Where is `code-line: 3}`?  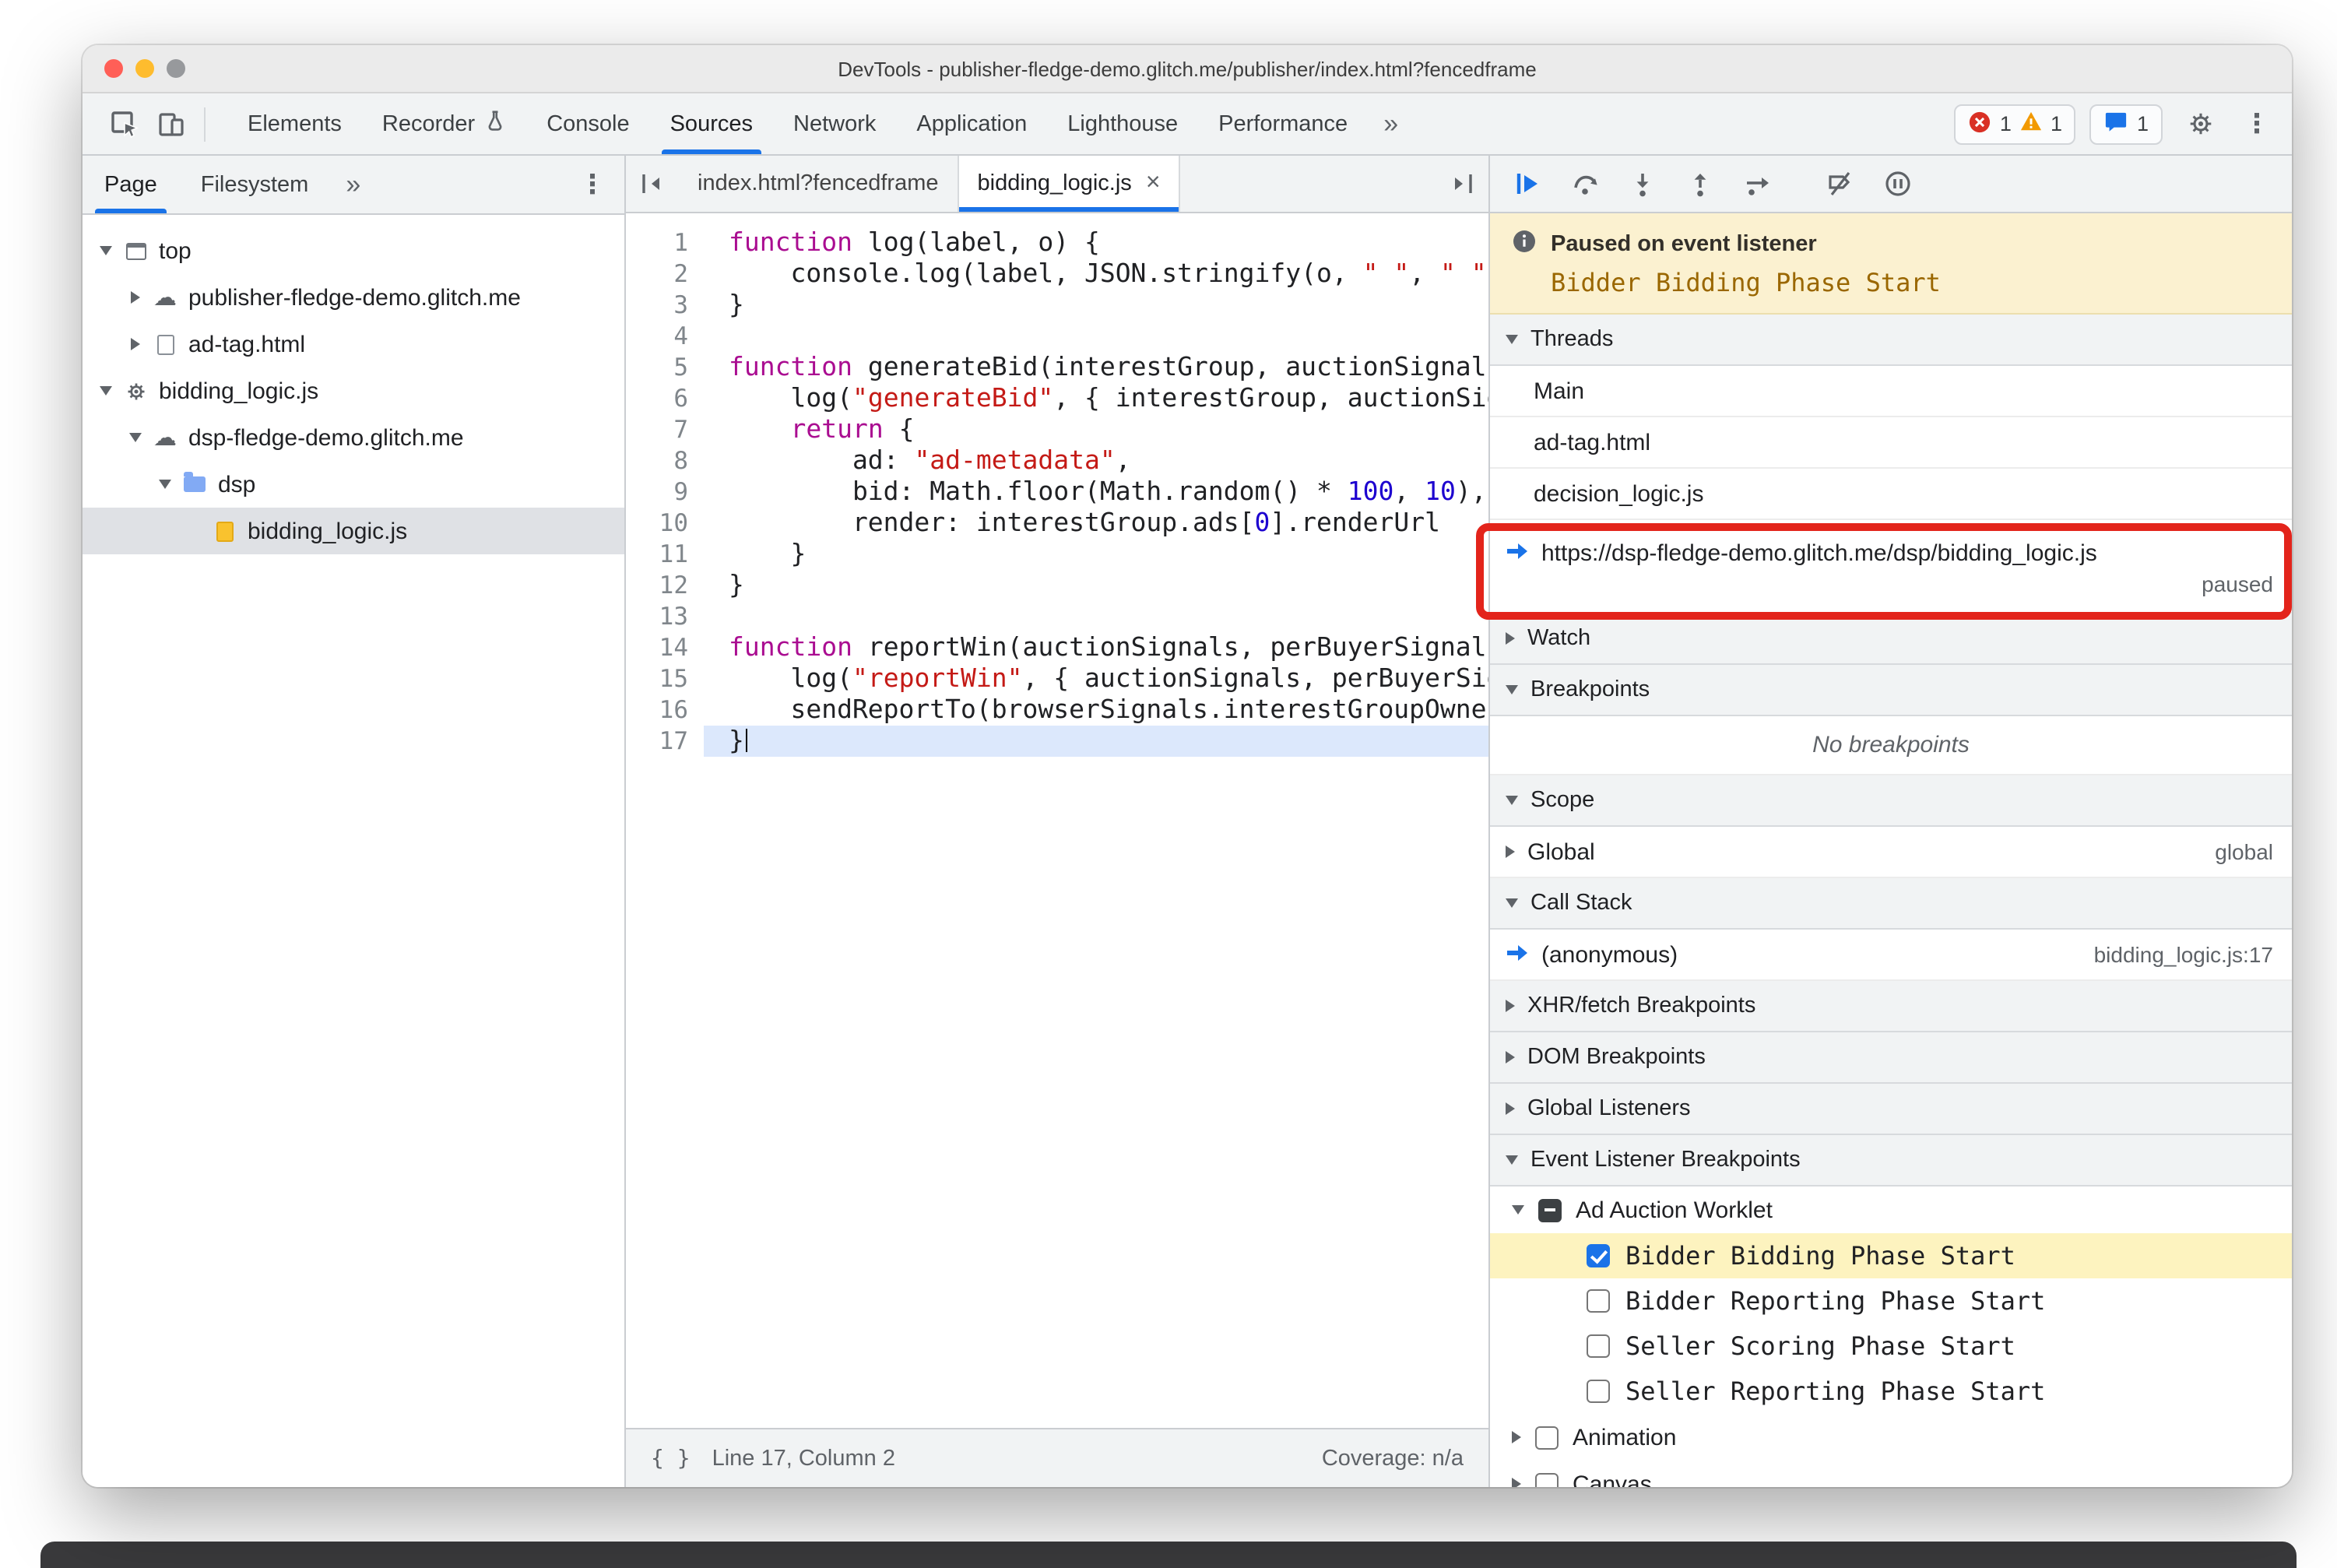 code-line: 3} is located at coordinates (1057, 305).